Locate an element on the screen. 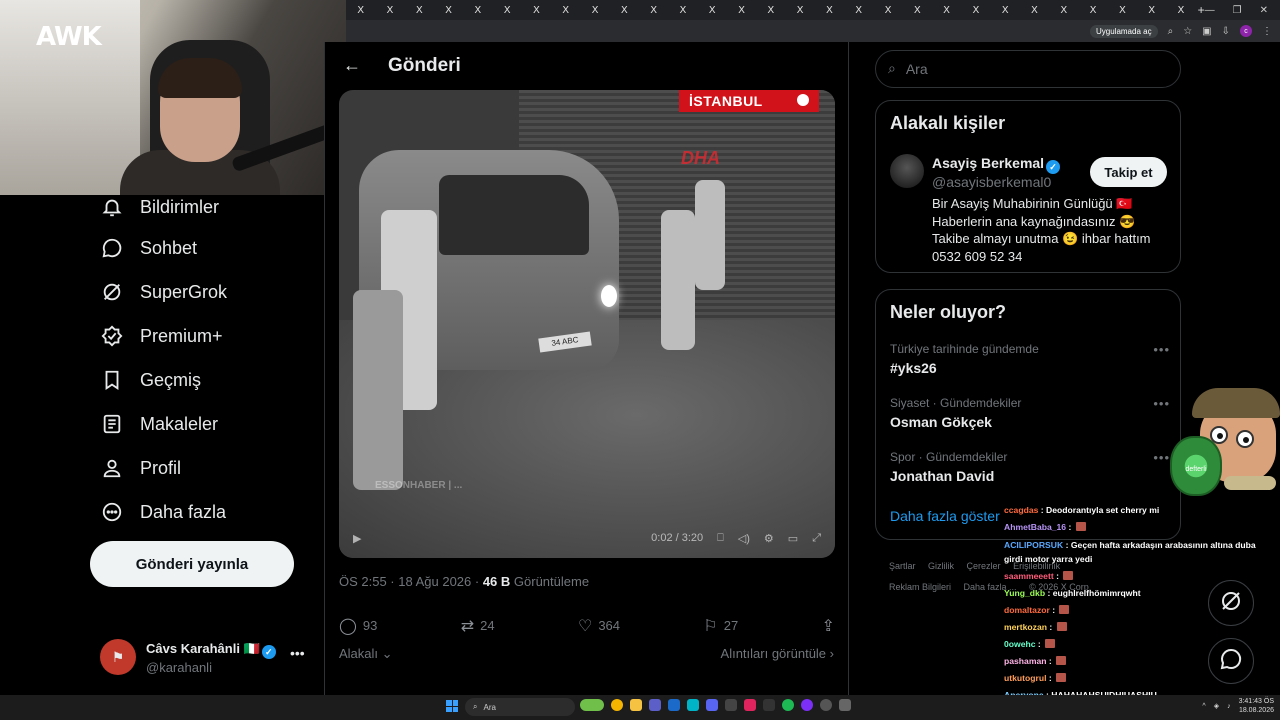  nav-item-chat: Sohbet is located at coordinates (148, 248).